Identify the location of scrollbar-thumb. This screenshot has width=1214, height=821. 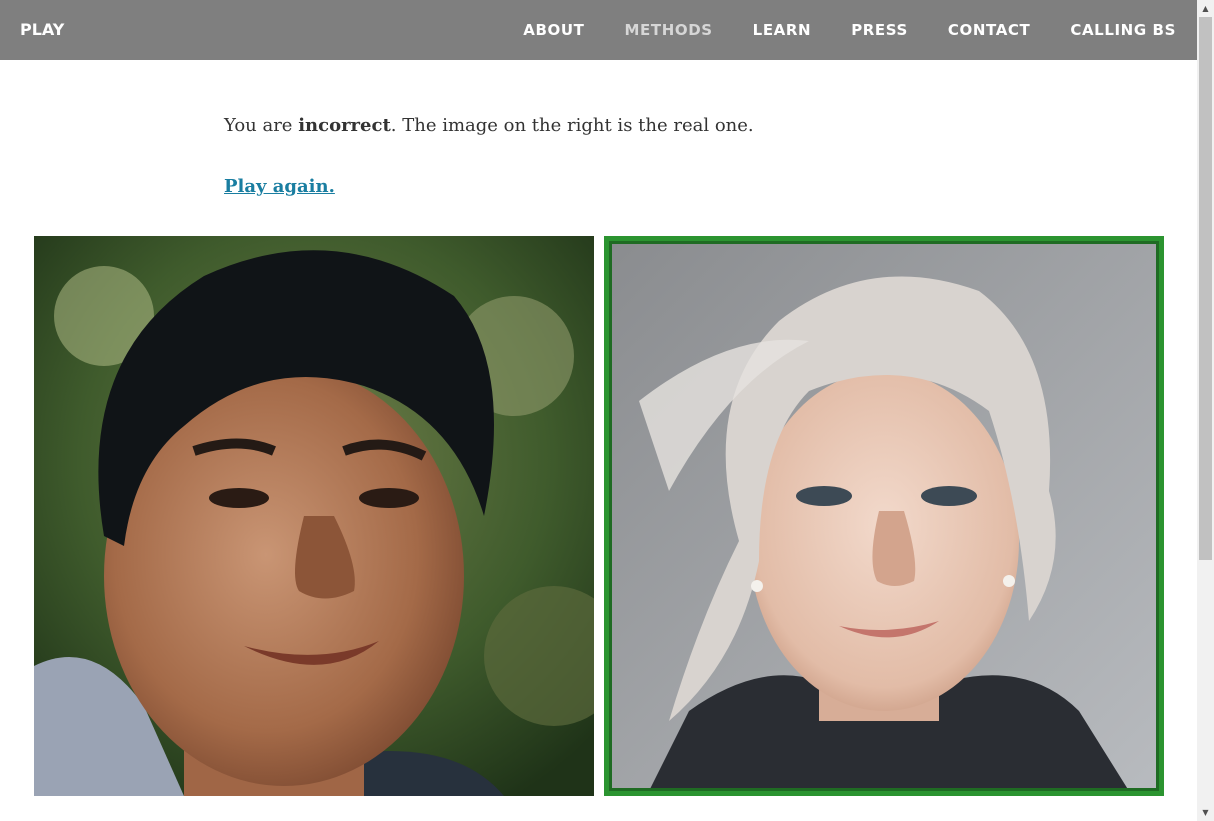
(1205, 288).